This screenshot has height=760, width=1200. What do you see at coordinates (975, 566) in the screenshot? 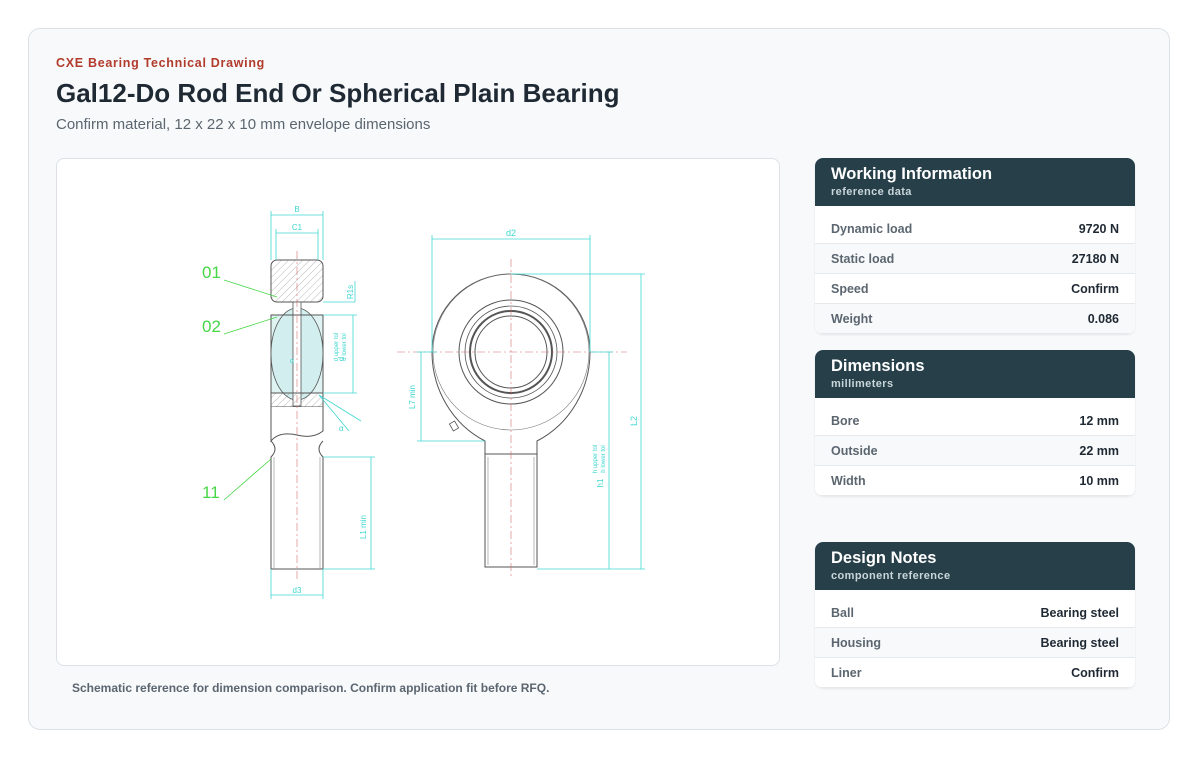
I see `card-header: Design Notes component reference` at bounding box center [975, 566].